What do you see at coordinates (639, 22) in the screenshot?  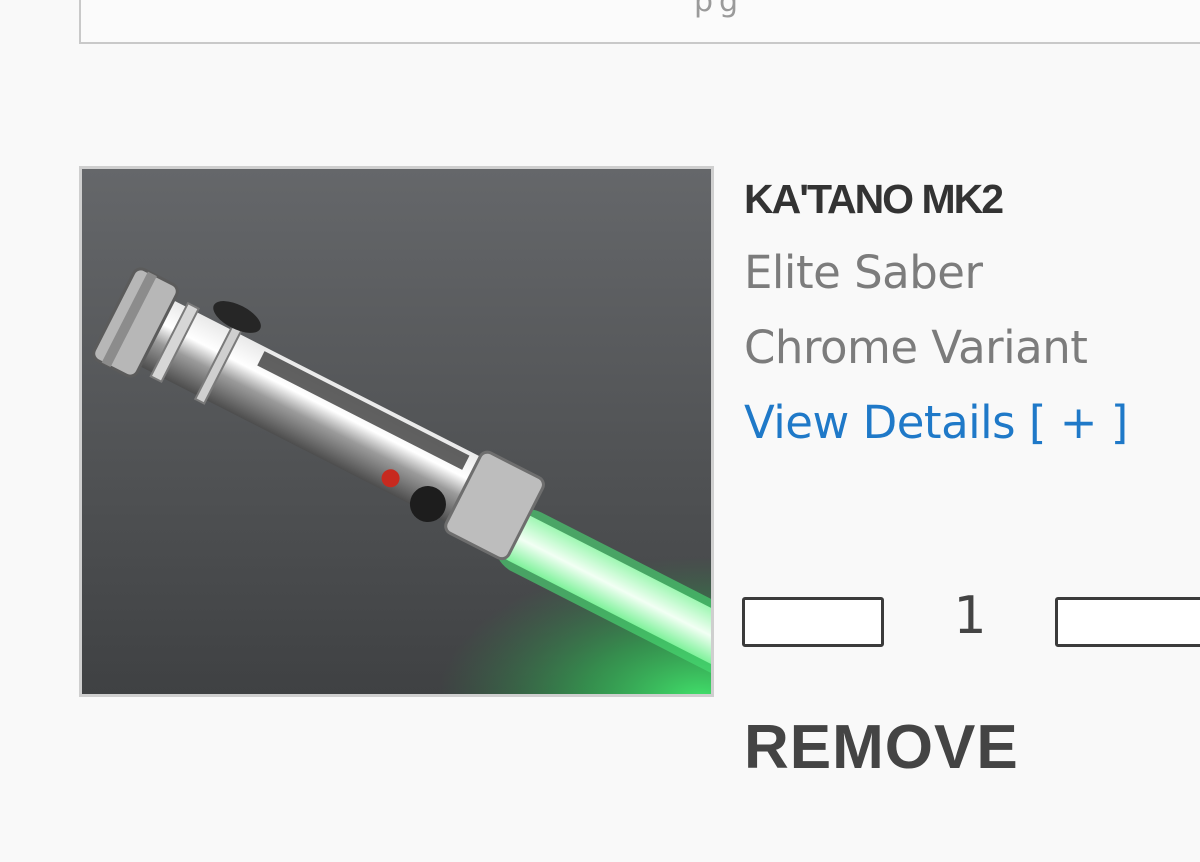 I see `previous-item-box: pg` at bounding box center [639, 22].